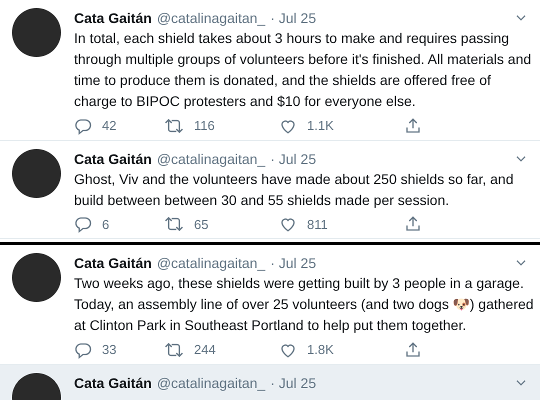 Image resolution: width=540 pixels, height=400 pixels. What do you see at coordinates (109, 126) in the screenshot?
I see `reply-count: 42` at bounding box center [109, 126].